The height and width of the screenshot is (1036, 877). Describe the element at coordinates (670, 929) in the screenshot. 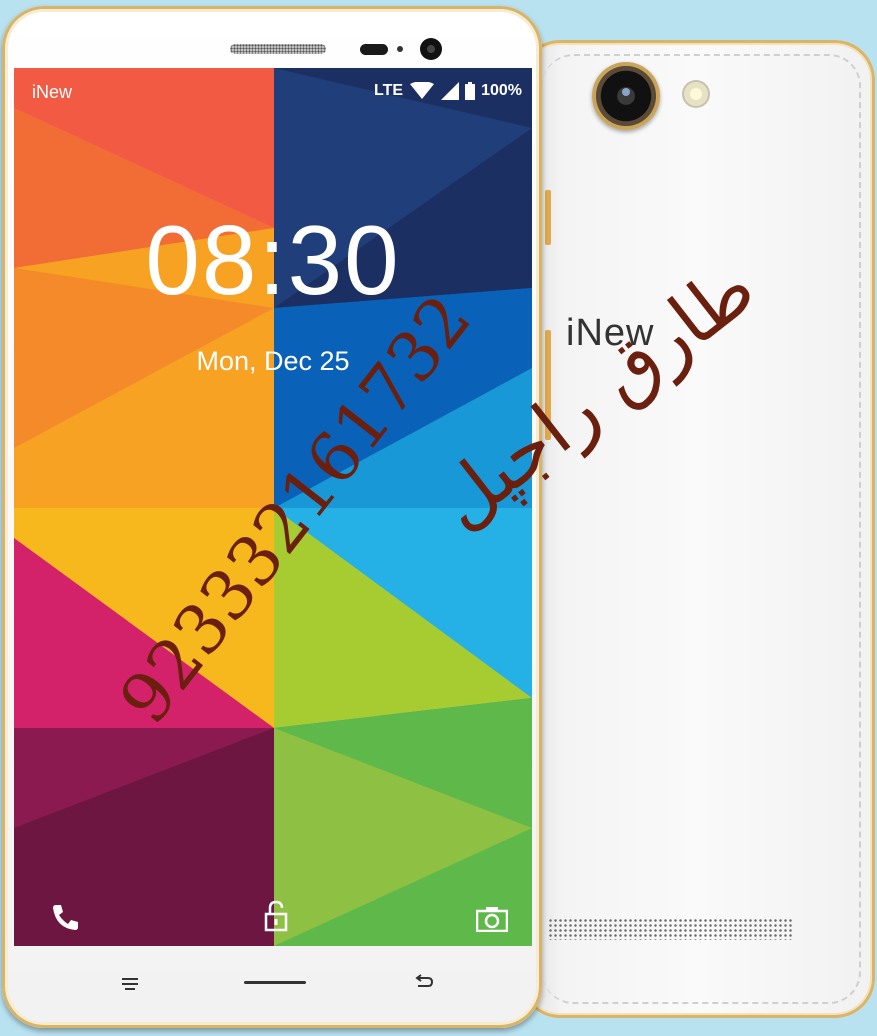

I see `rear-speaker-grille` at that location.